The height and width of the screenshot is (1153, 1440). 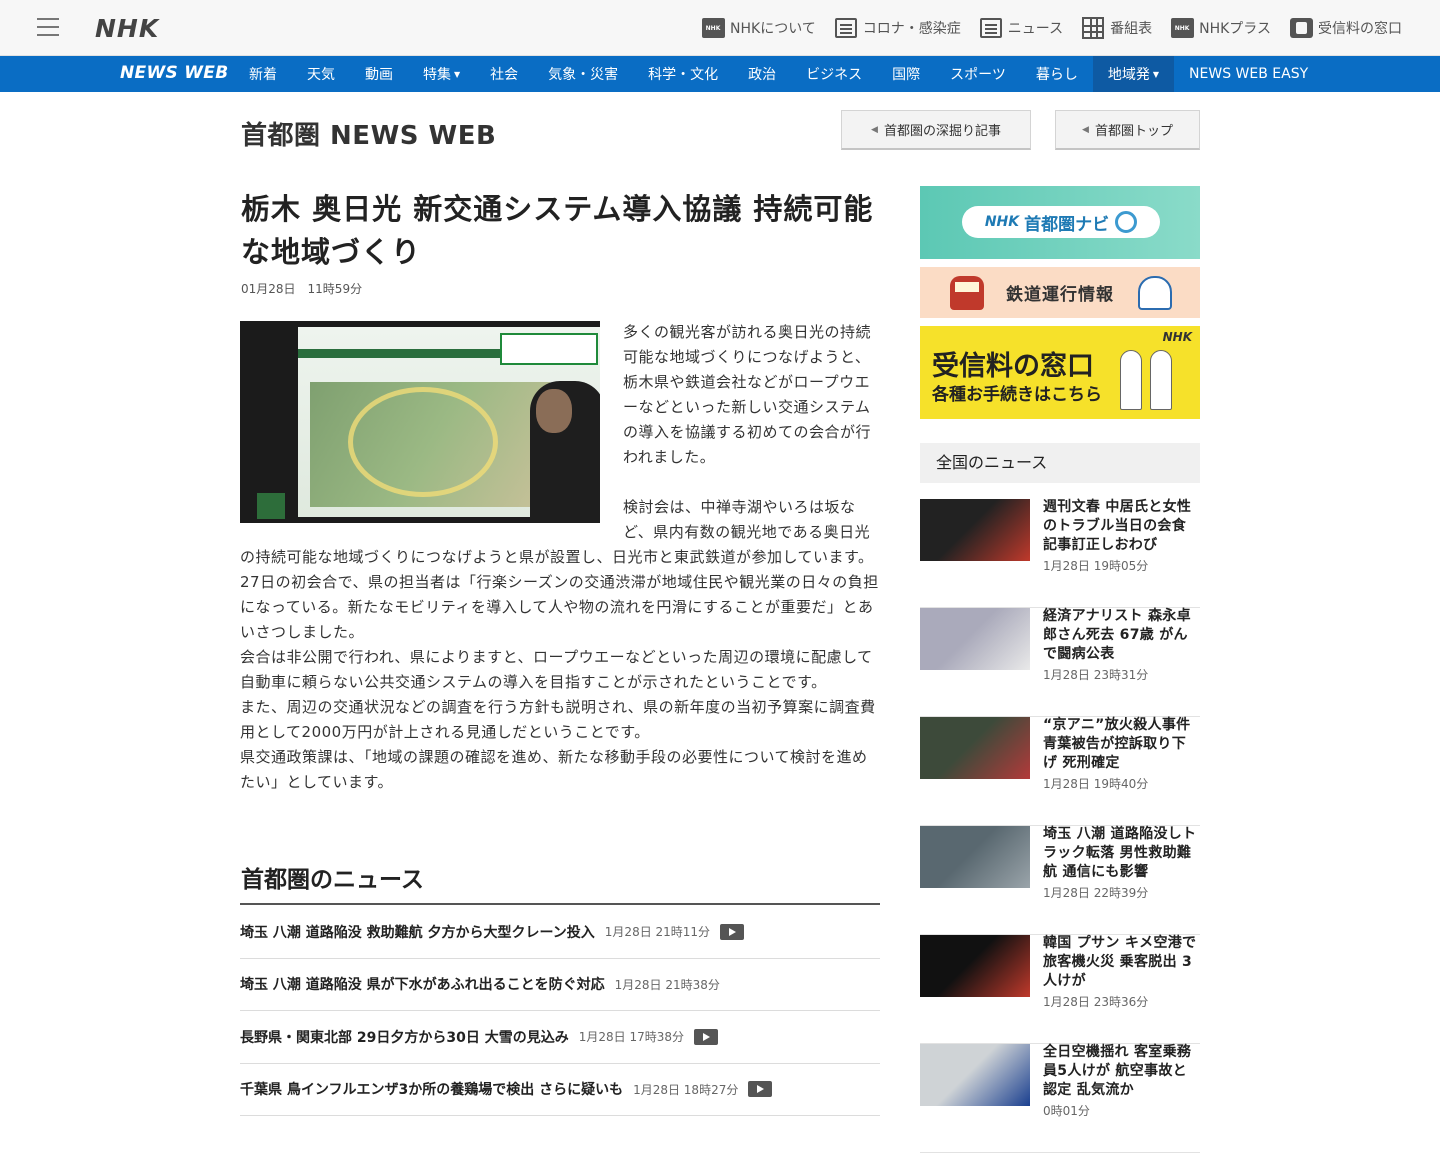 What do you see at coordinates (991, 28) in the screenshot?
I see `news-icon` at bounding box center [991, 28].